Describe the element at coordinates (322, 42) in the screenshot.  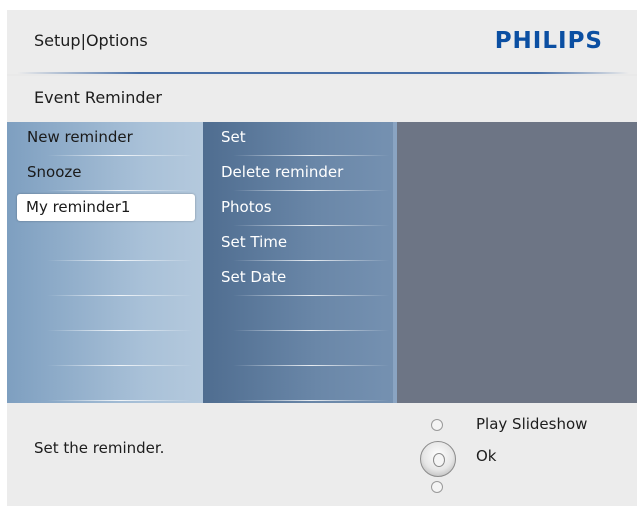
I see `header: Setup|Options PHILIPS` at that location.